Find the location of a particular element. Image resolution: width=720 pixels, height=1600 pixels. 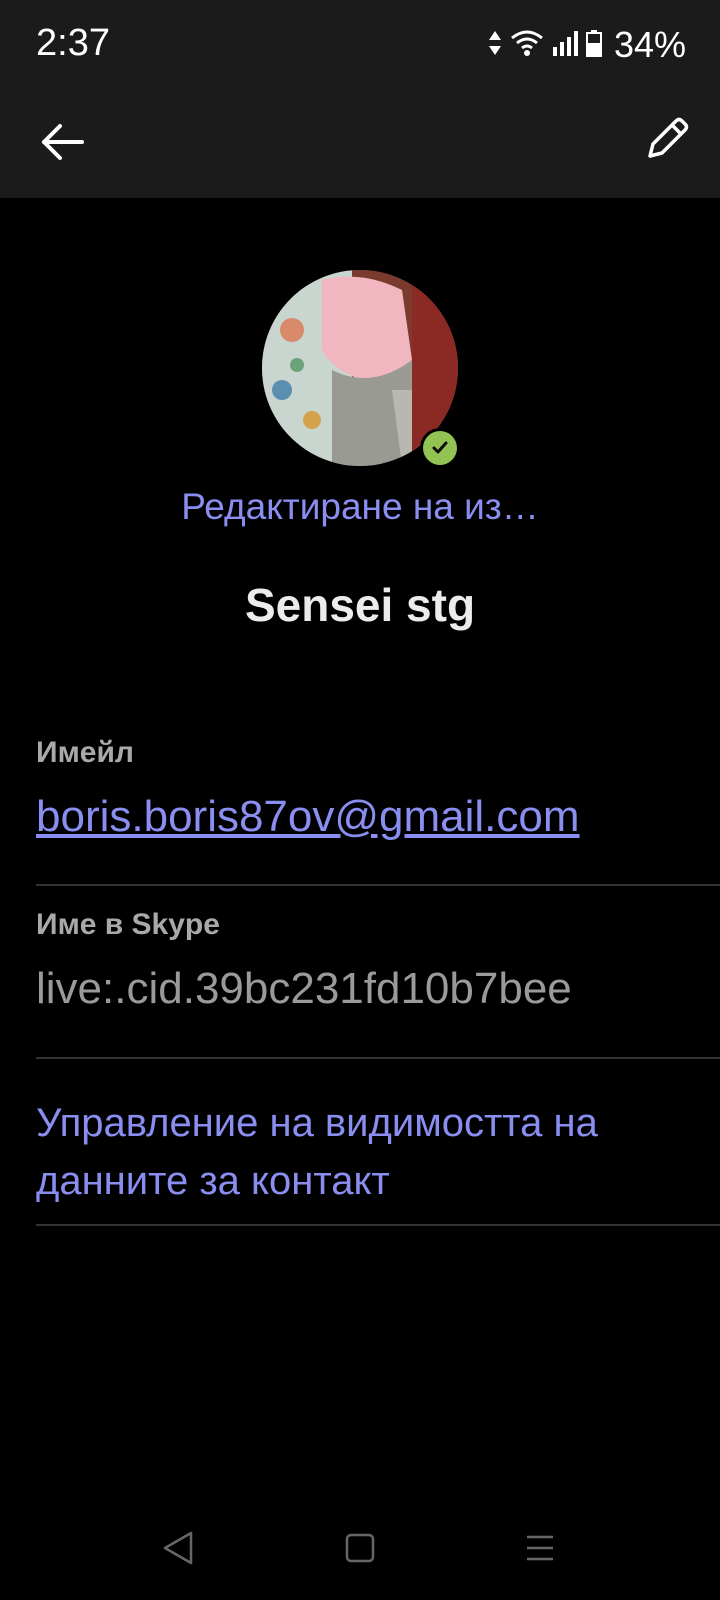

pencil-icon is located at coordinates (666, 142).